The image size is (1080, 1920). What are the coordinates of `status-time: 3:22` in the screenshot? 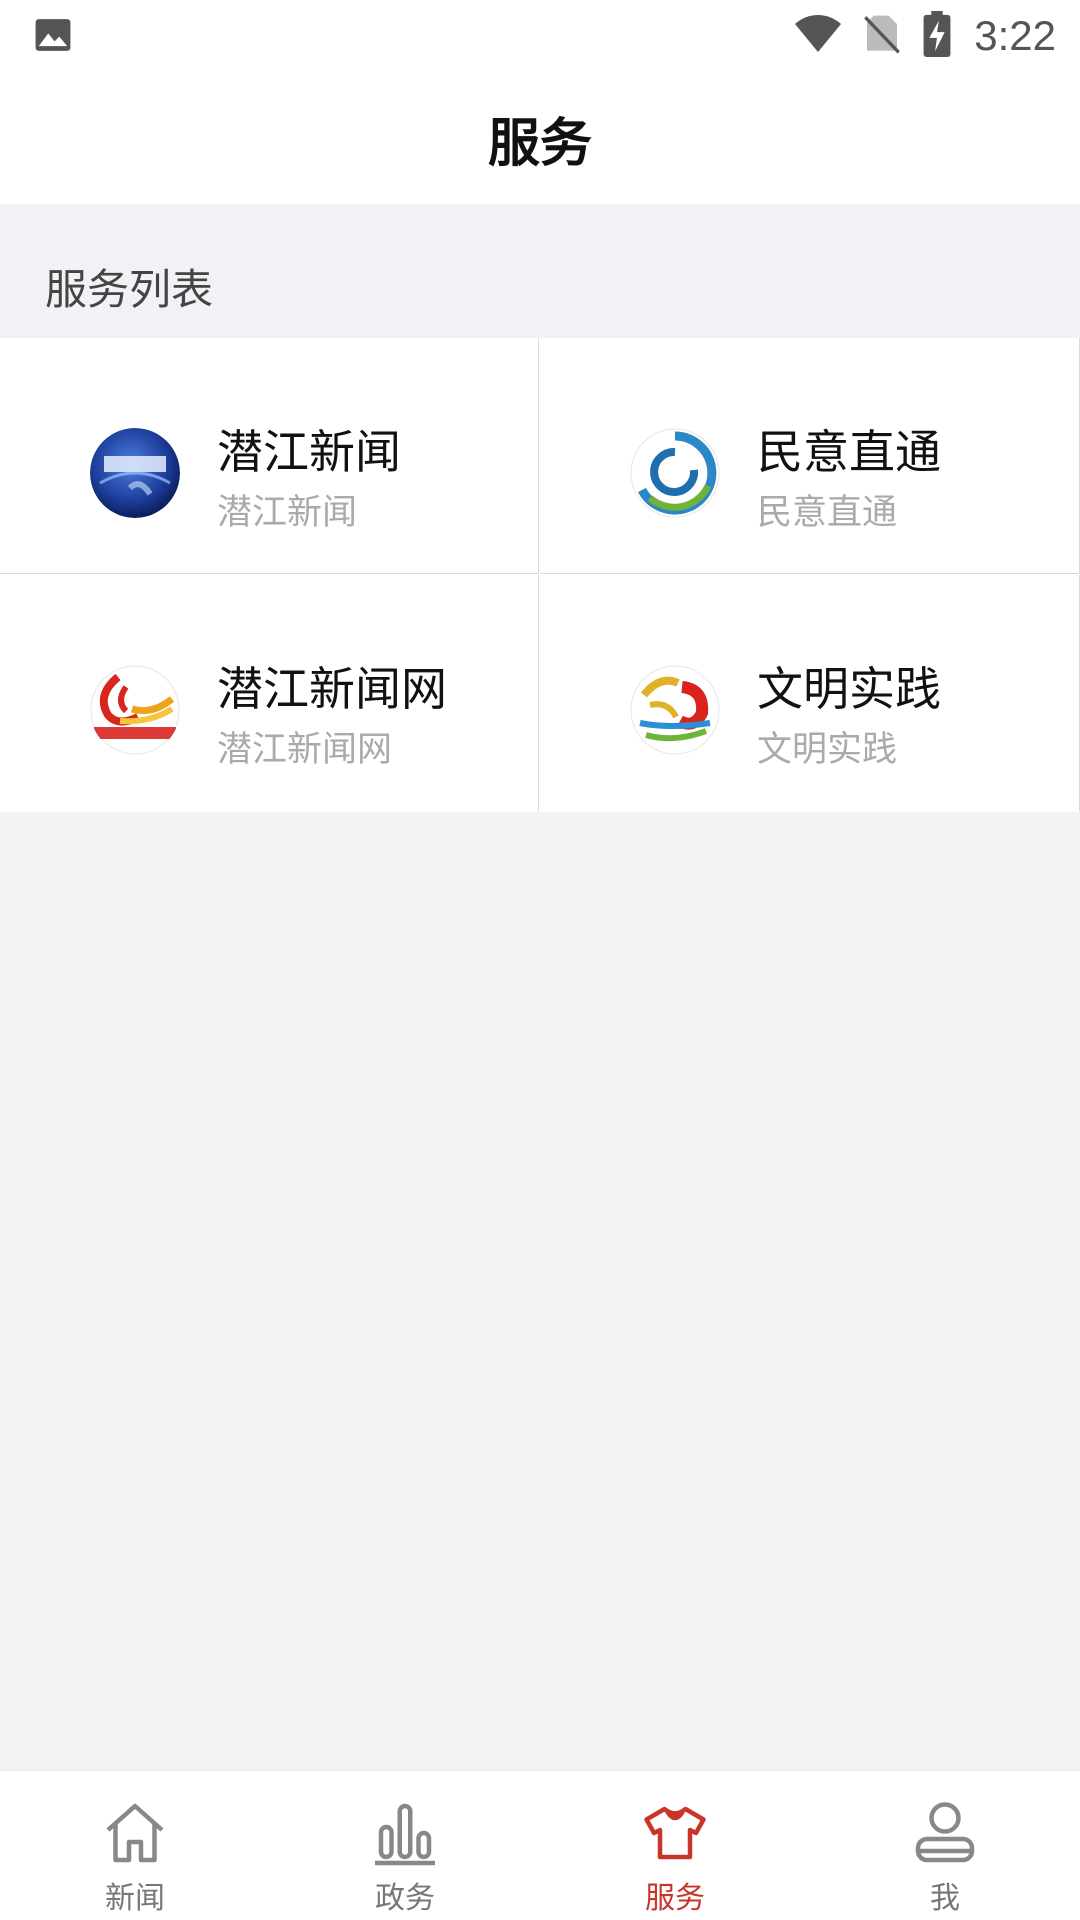 It's located at (1015, 35).